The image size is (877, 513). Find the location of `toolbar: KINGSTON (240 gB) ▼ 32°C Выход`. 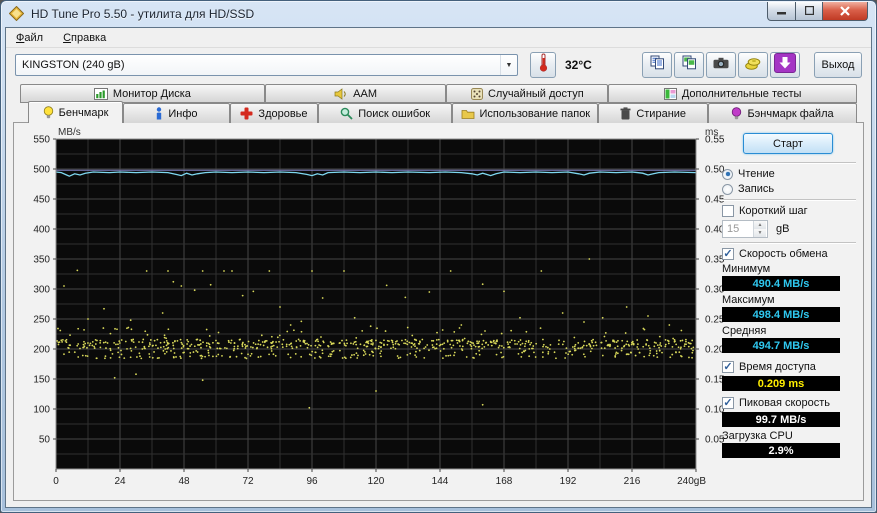

toolbar: KINGSTON (240 gB) ▼ 32°C Выход is located at coordinates (438, 65).